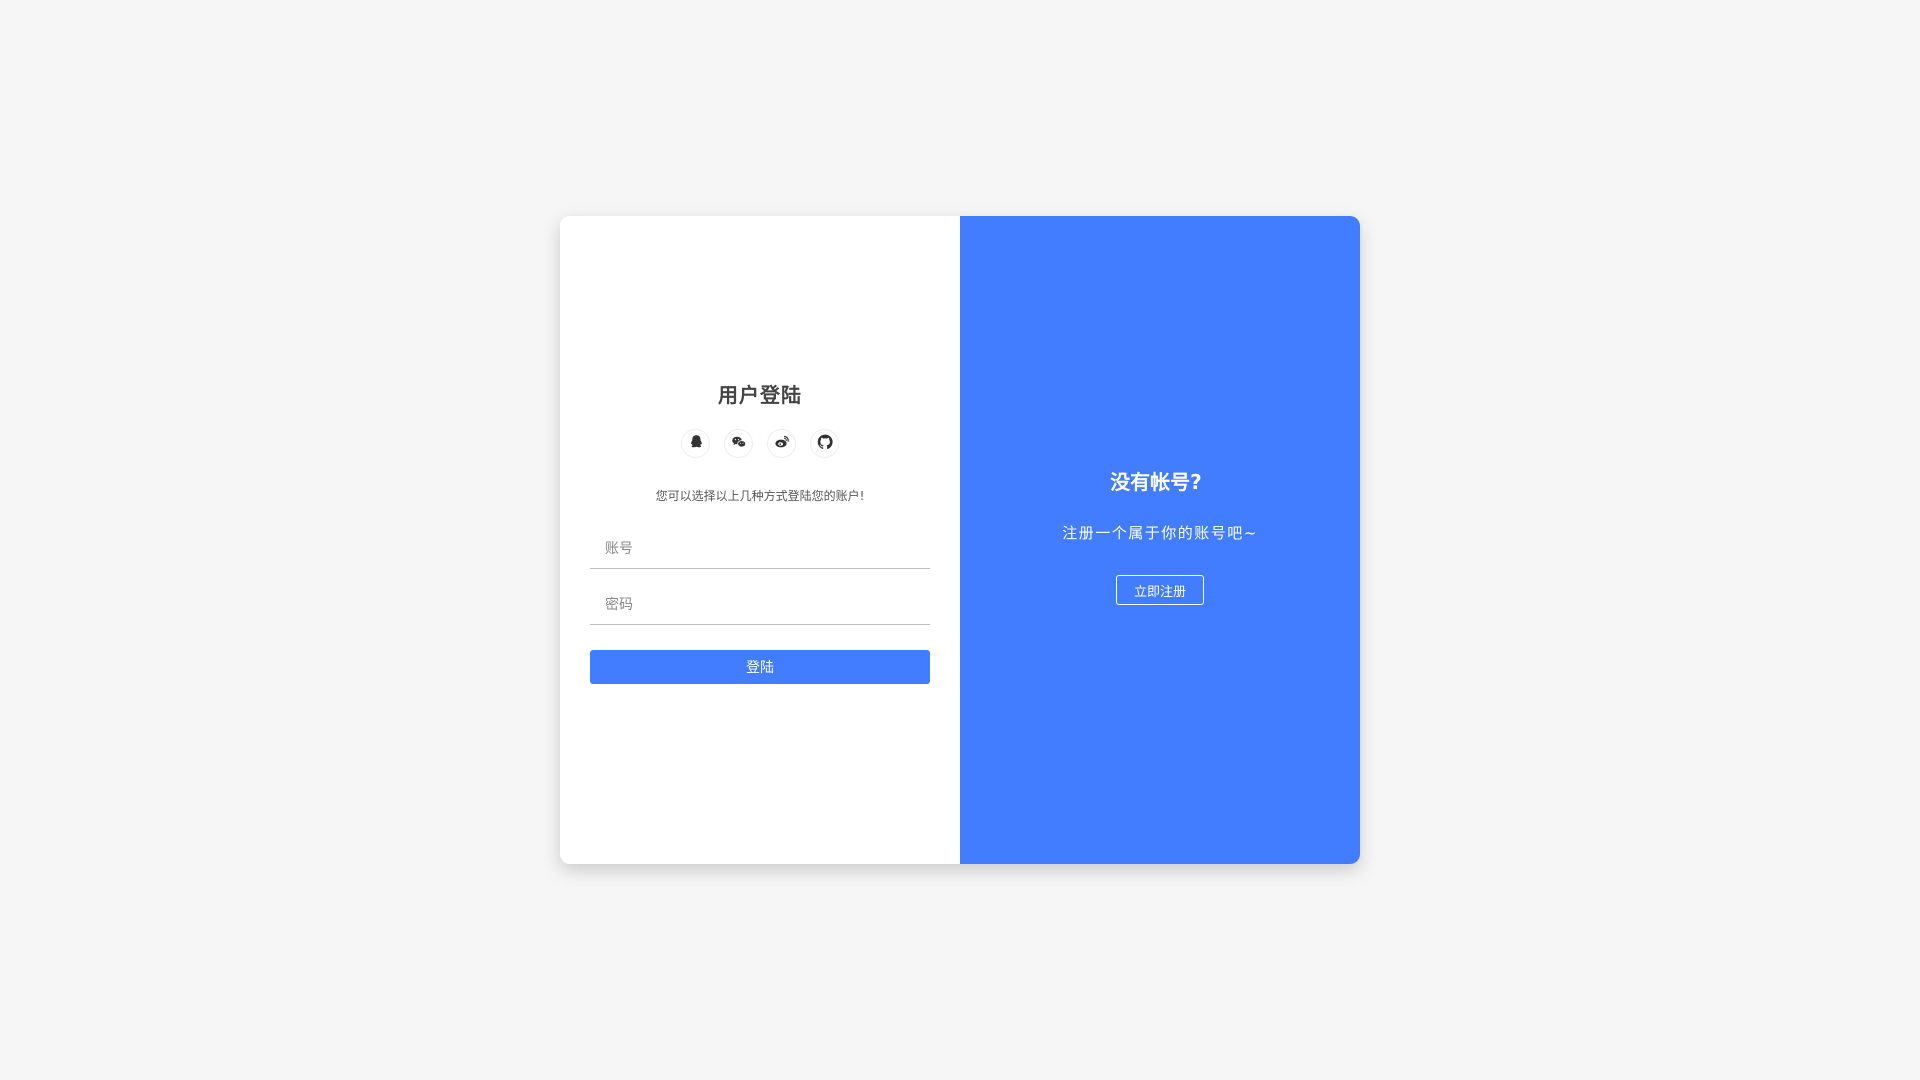 This screenshot has height=1080, width=1920. I want to click on login-title: 用户登陆, so click(760, 395).